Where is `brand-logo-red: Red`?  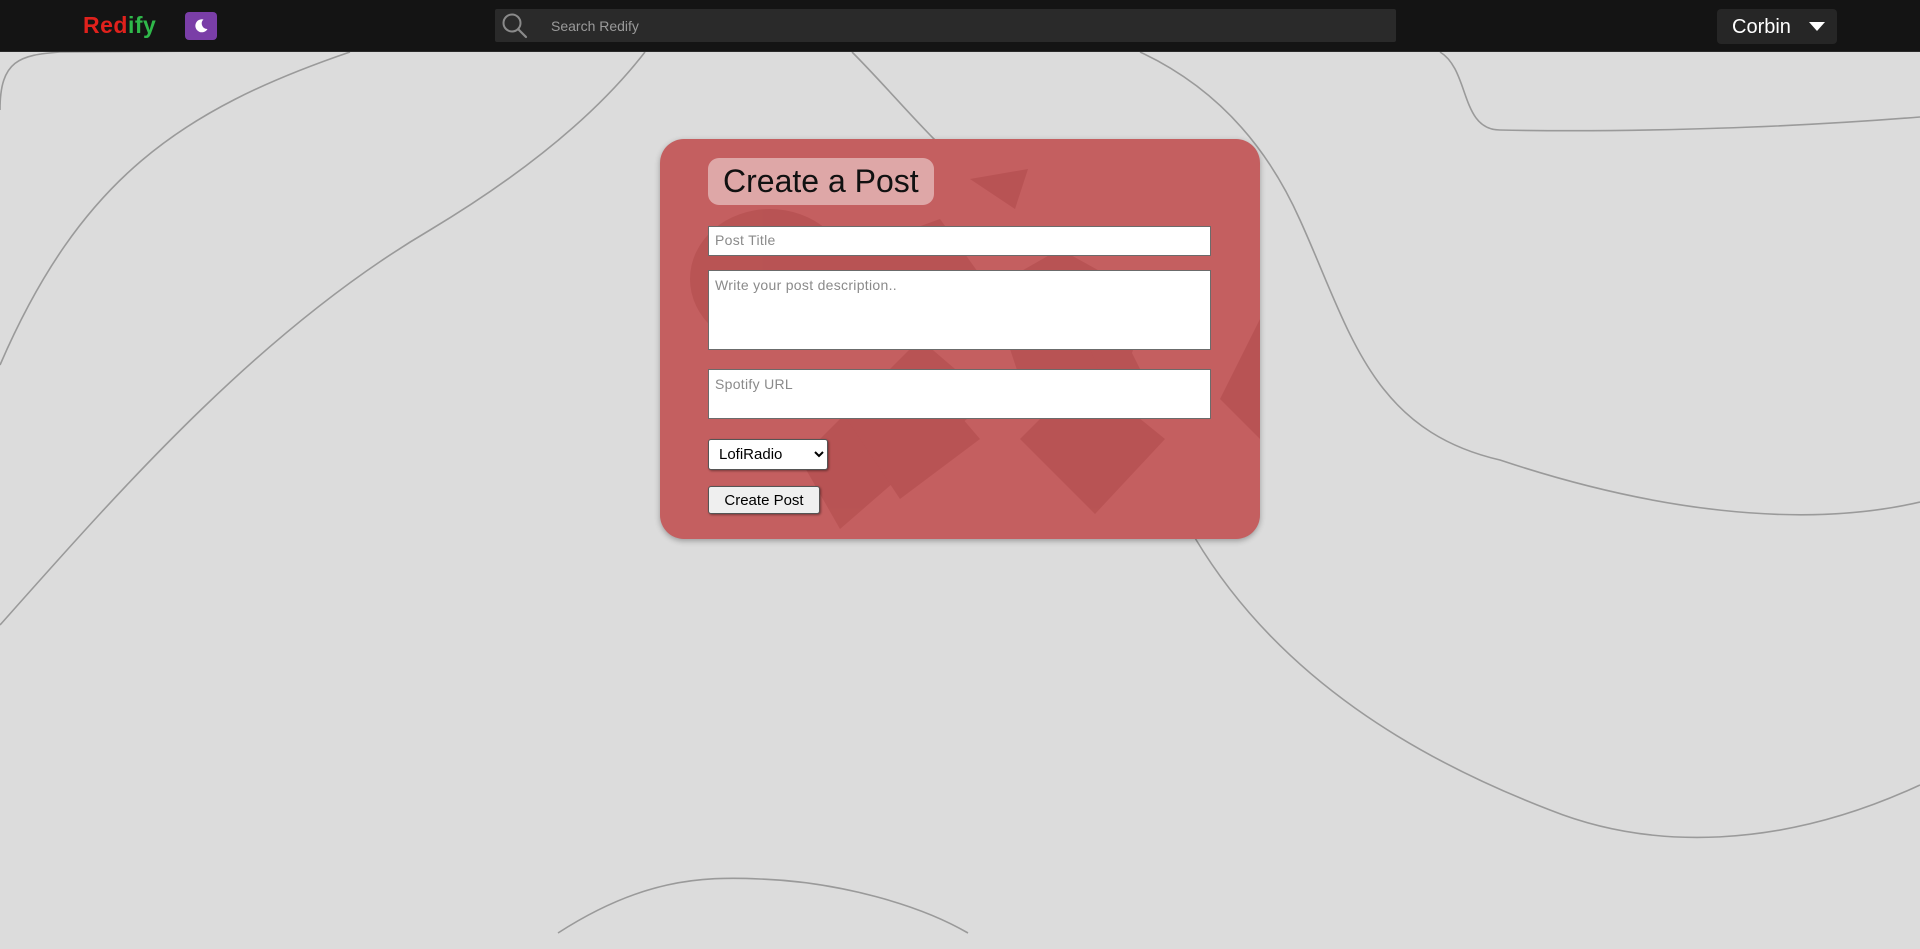
brand-logo-red: Red is located at coordinates (105, 25).